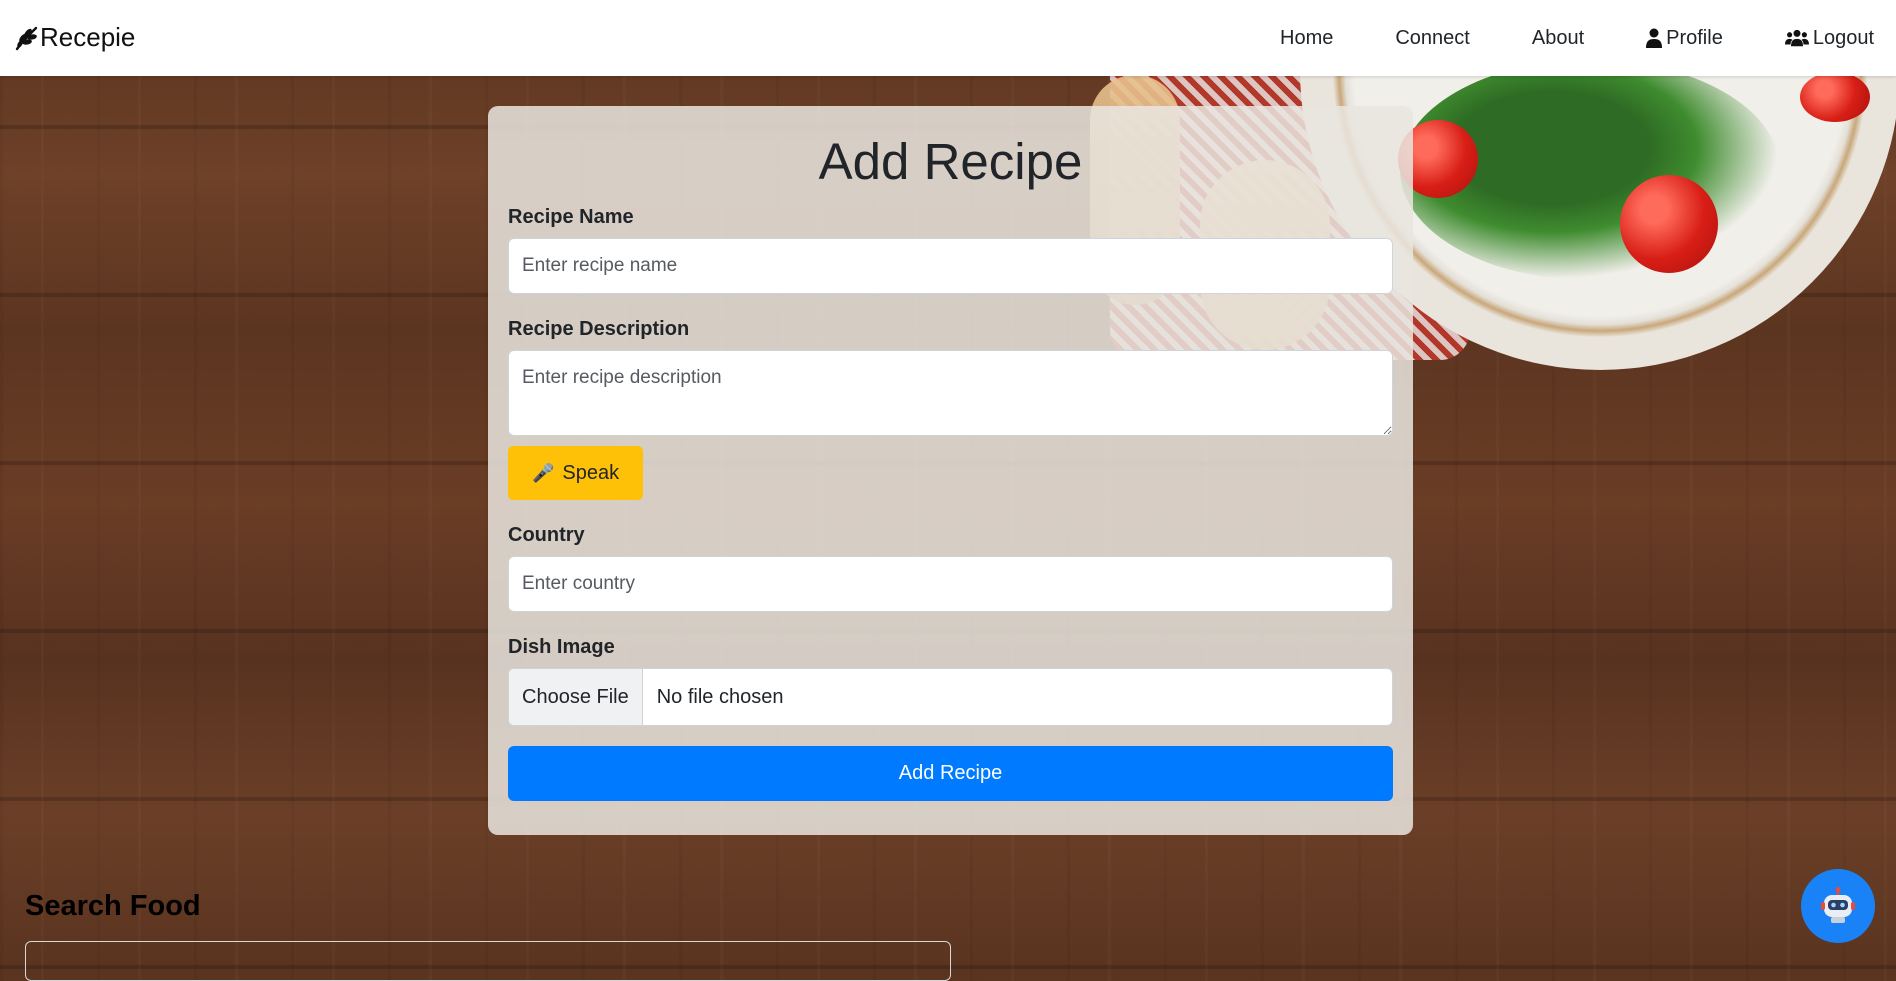 This screenshot has height=981, width=1896. I want to click on recipe-name-input, so click(950, 266).